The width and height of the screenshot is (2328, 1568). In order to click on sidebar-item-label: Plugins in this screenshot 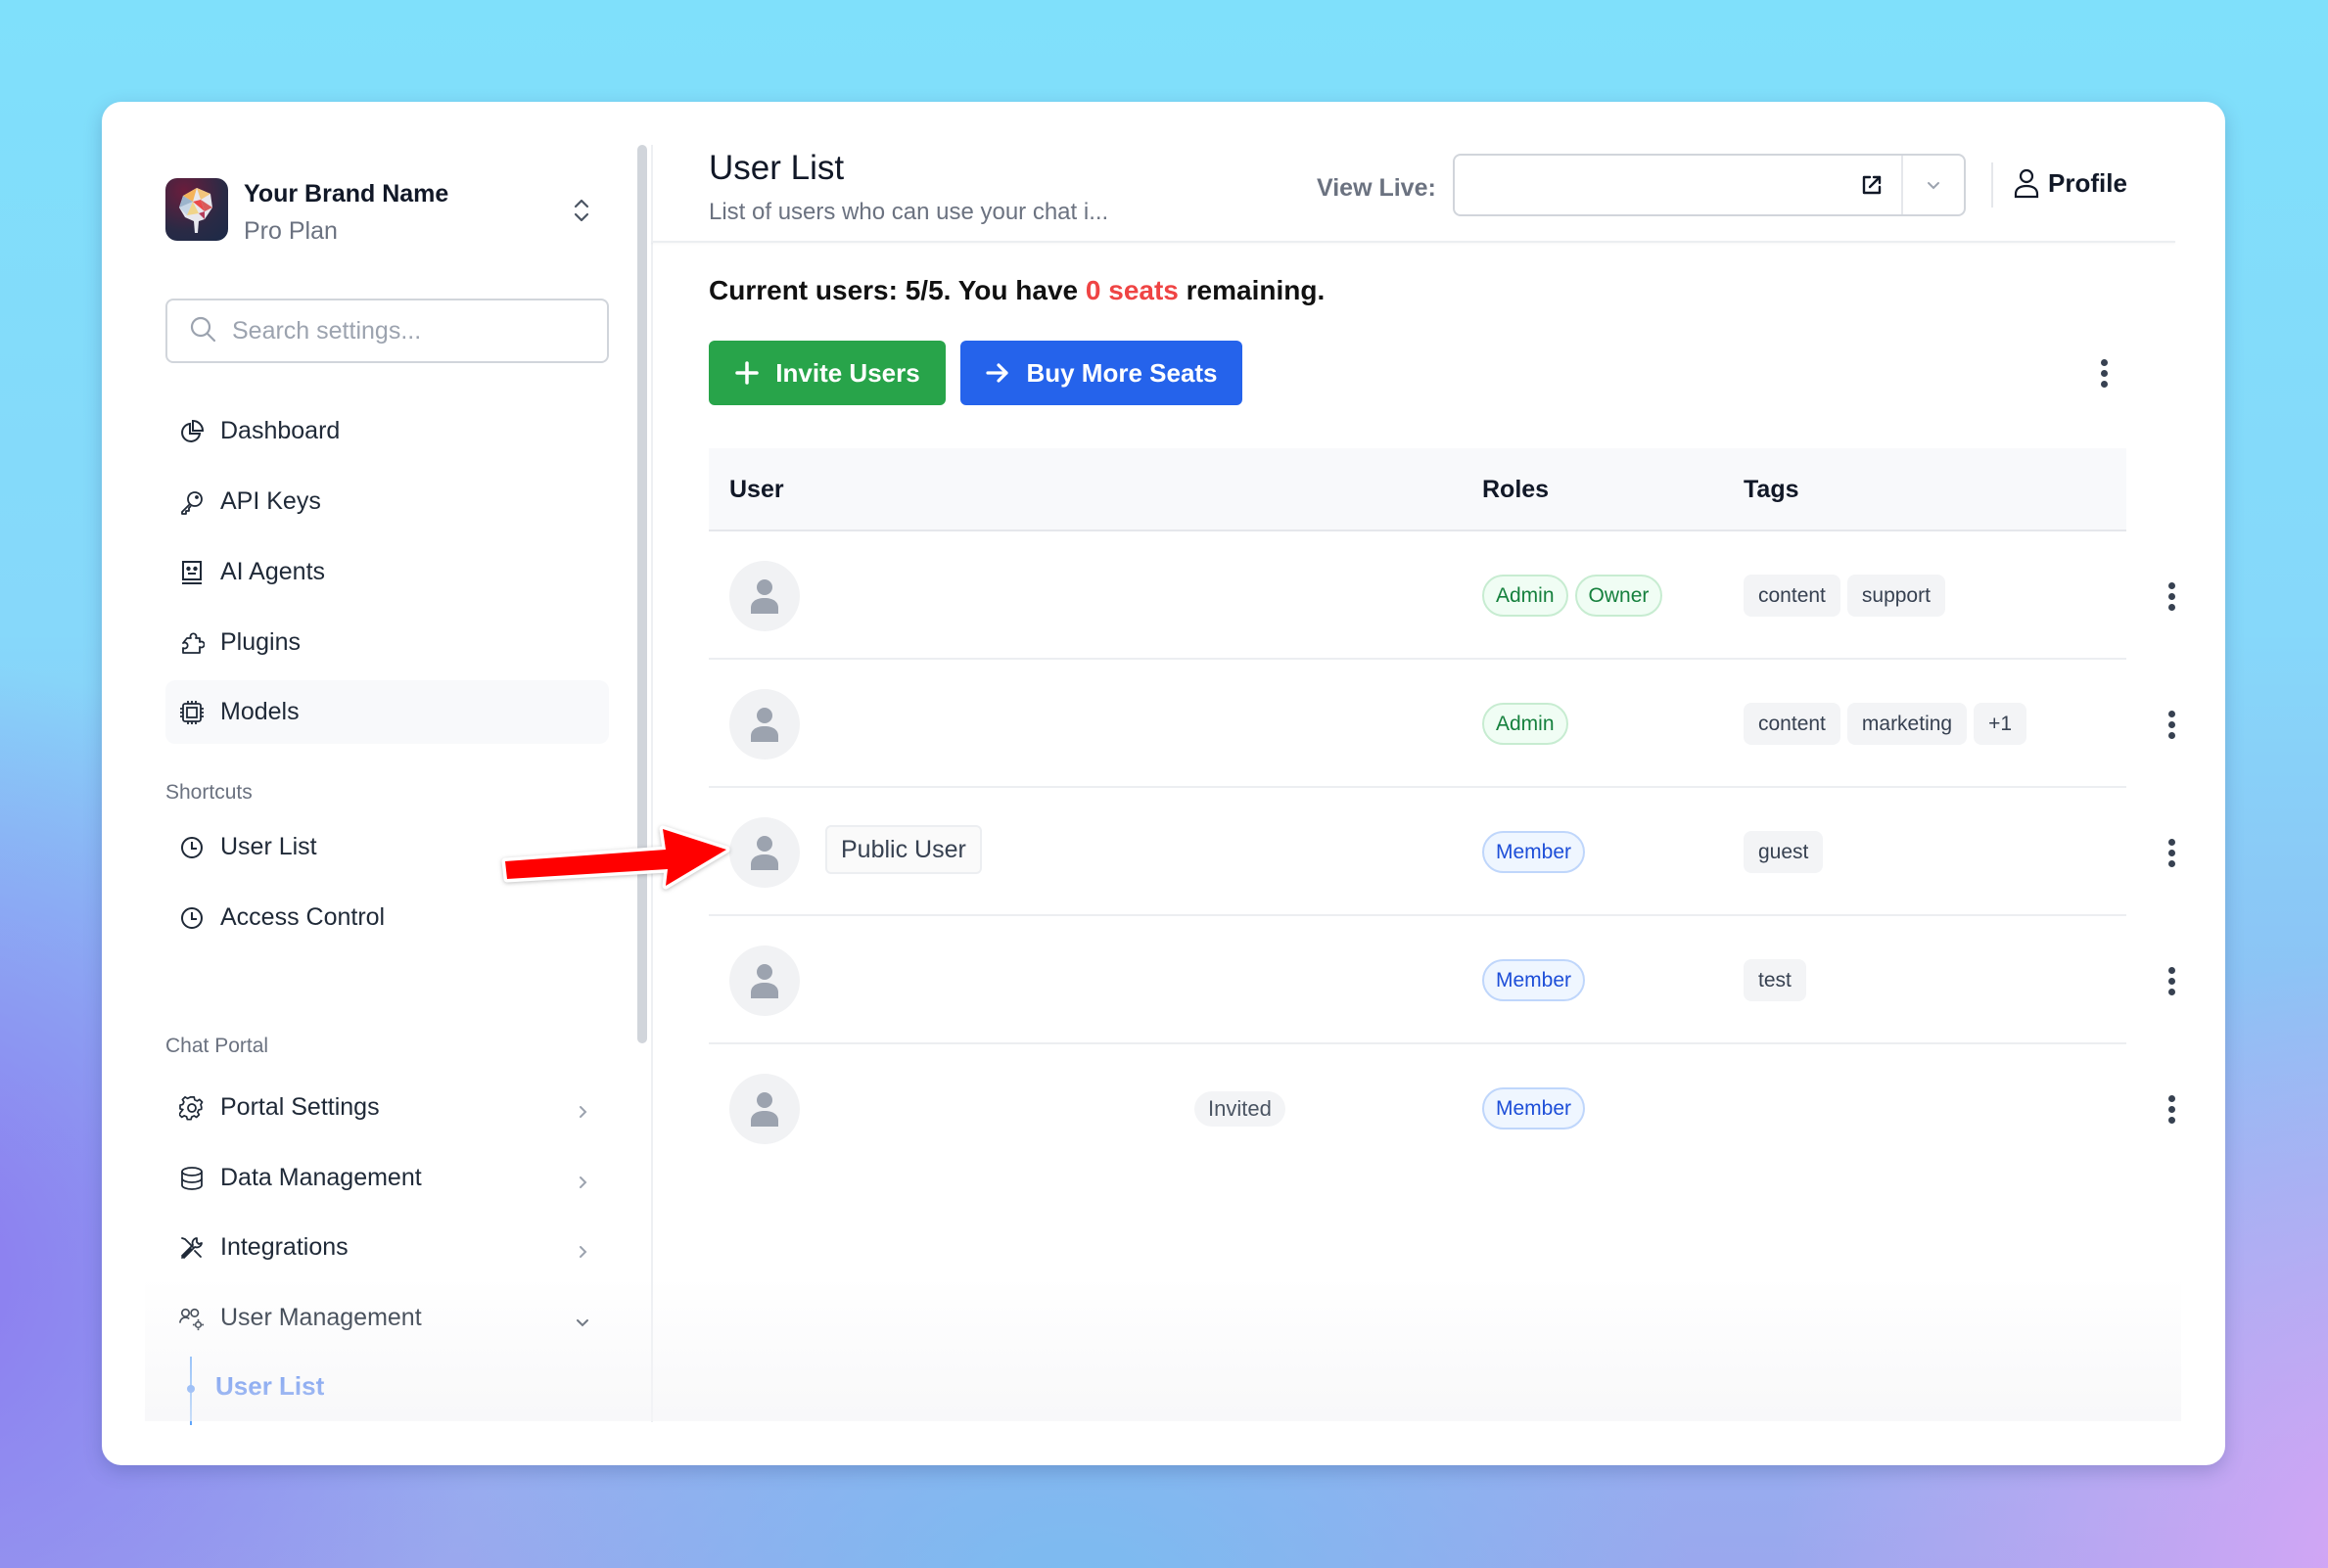, I will do `click(260, 642)`.